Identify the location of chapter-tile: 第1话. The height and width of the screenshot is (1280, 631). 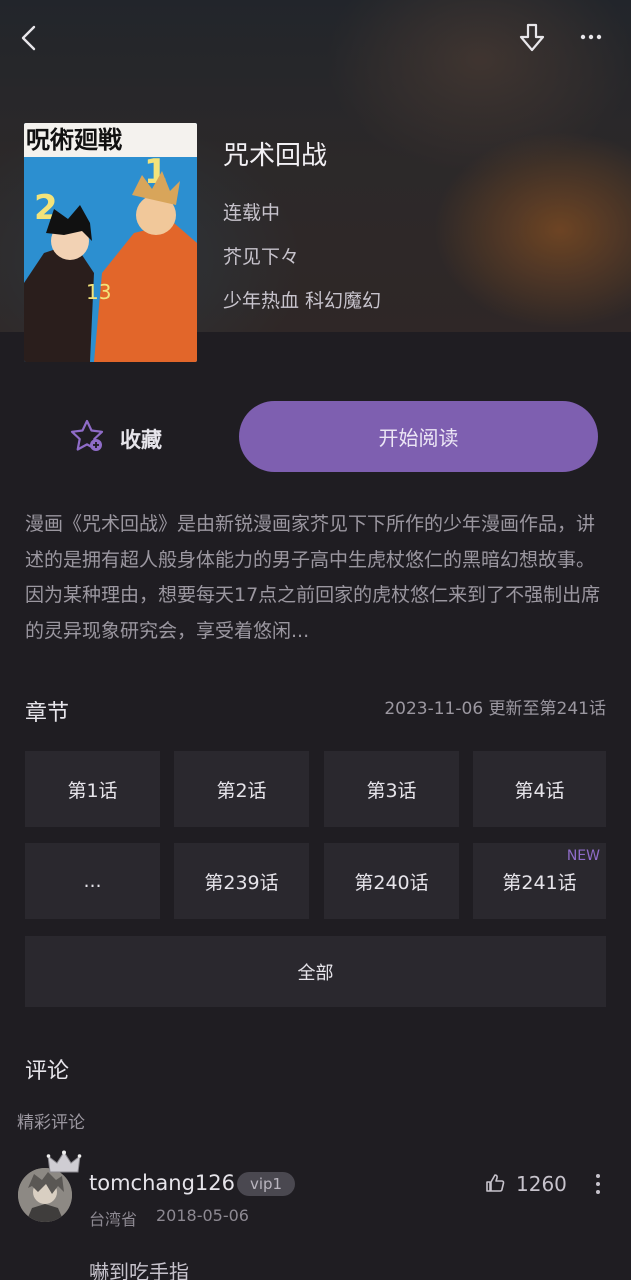
(92, 789).